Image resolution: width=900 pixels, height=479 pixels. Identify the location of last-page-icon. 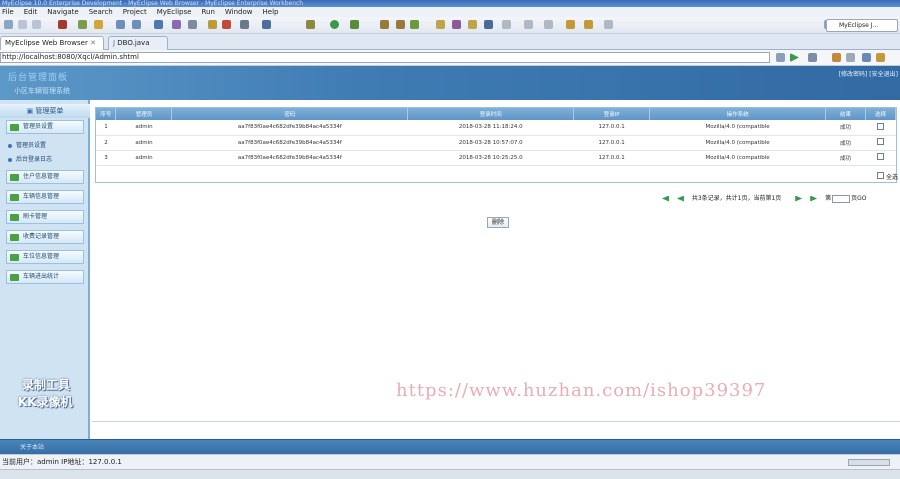
(814, 198).